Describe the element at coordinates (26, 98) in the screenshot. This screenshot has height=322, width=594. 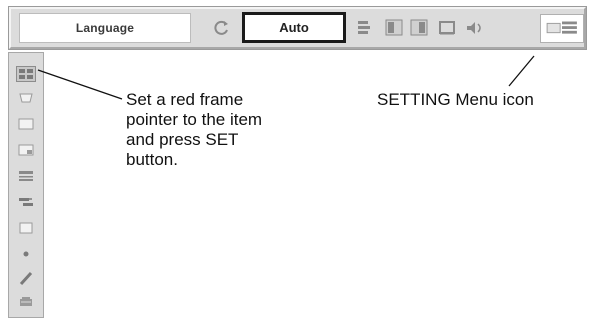
I see `keystone-side-icon` at that location.